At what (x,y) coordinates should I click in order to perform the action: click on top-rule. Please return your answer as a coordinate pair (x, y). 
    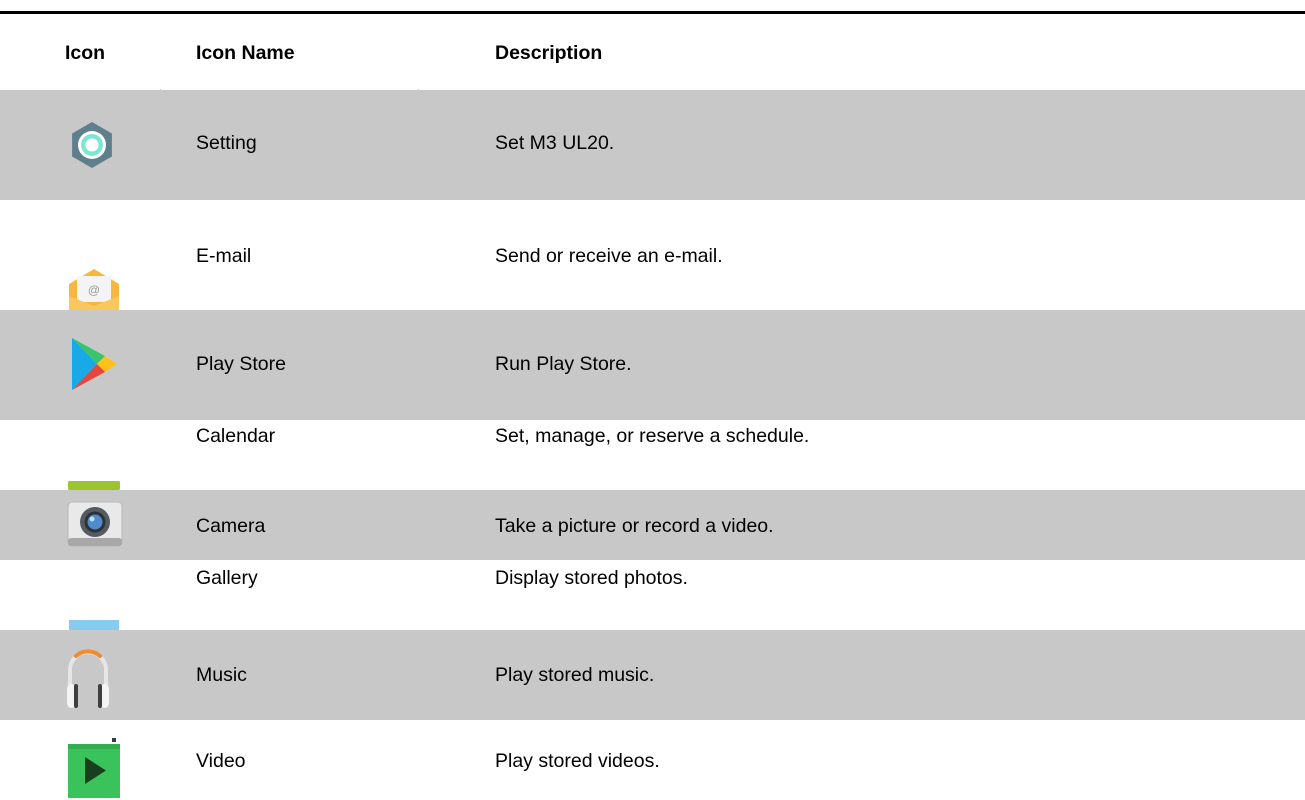
    Looking at the image, I should click on (652, 12).